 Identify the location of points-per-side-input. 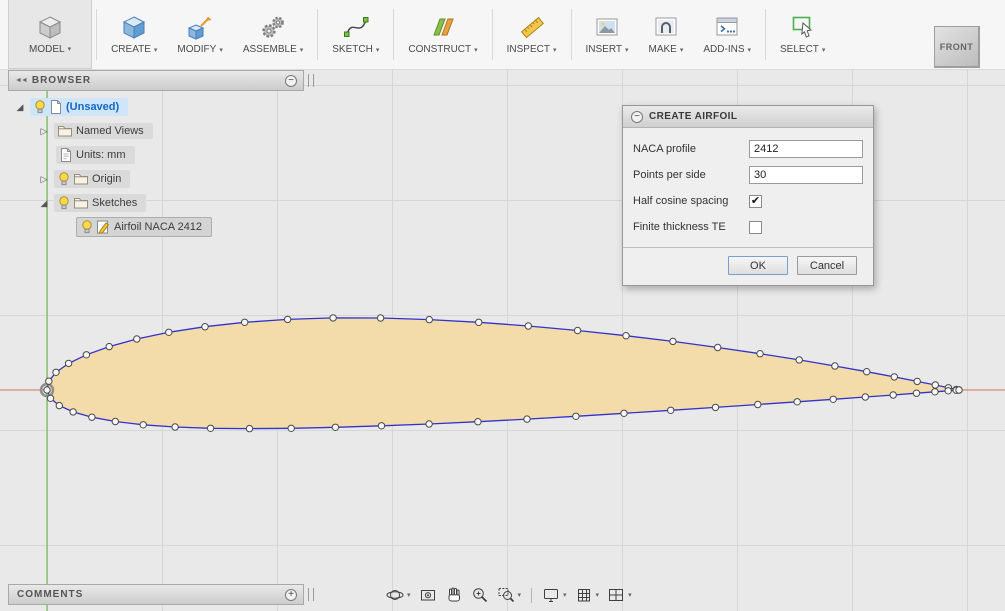
(806, 175).